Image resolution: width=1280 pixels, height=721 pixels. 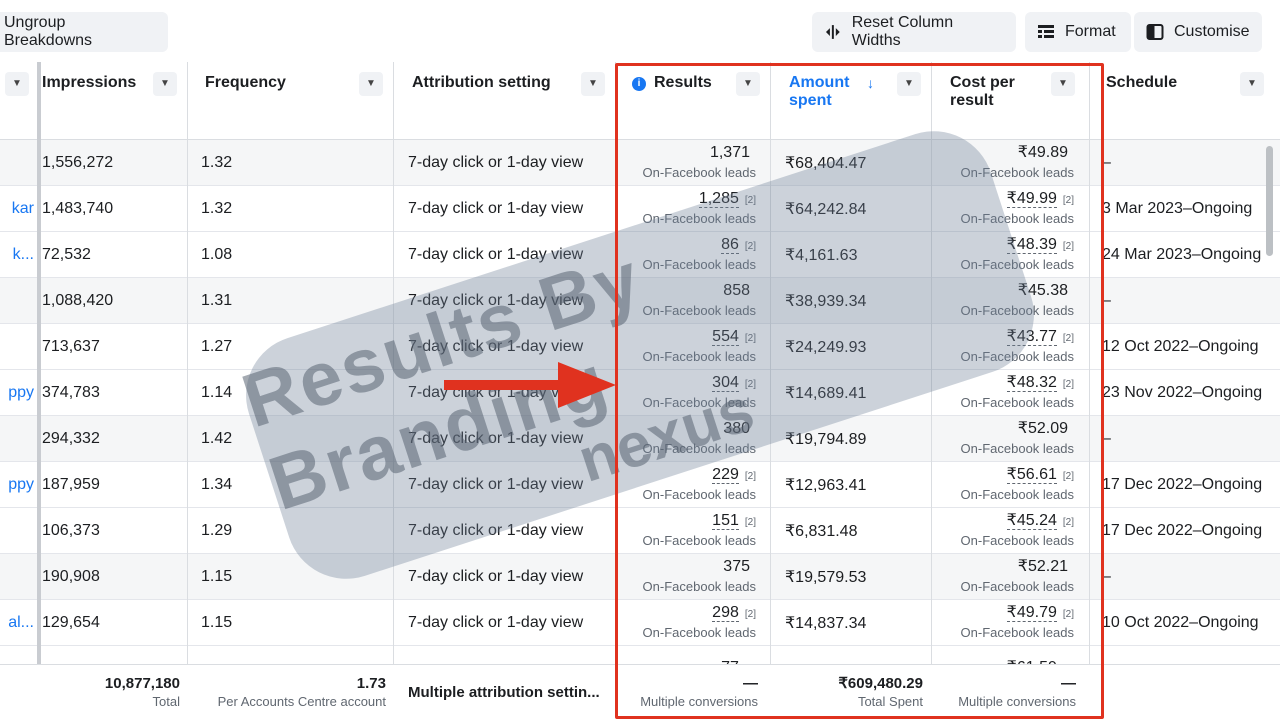 What do you see at coordinates (693, 439) in the screenshot?
I see `cell-results: 380 On-Facebook leads` at bounding box center [693, 439].